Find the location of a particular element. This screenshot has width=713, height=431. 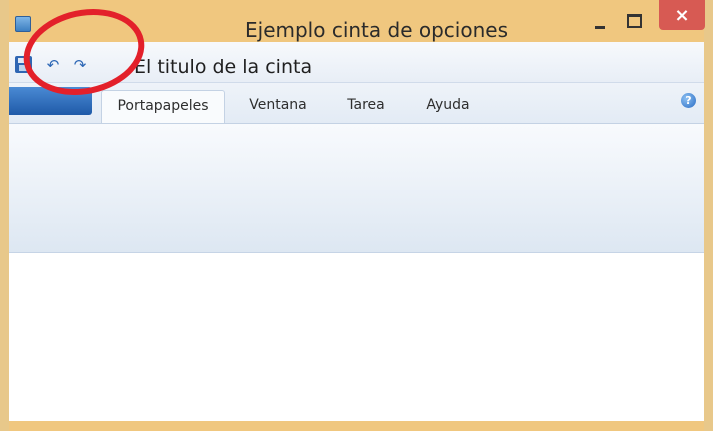

tab-tarea: Tarea is located at coordinates (366, 106).